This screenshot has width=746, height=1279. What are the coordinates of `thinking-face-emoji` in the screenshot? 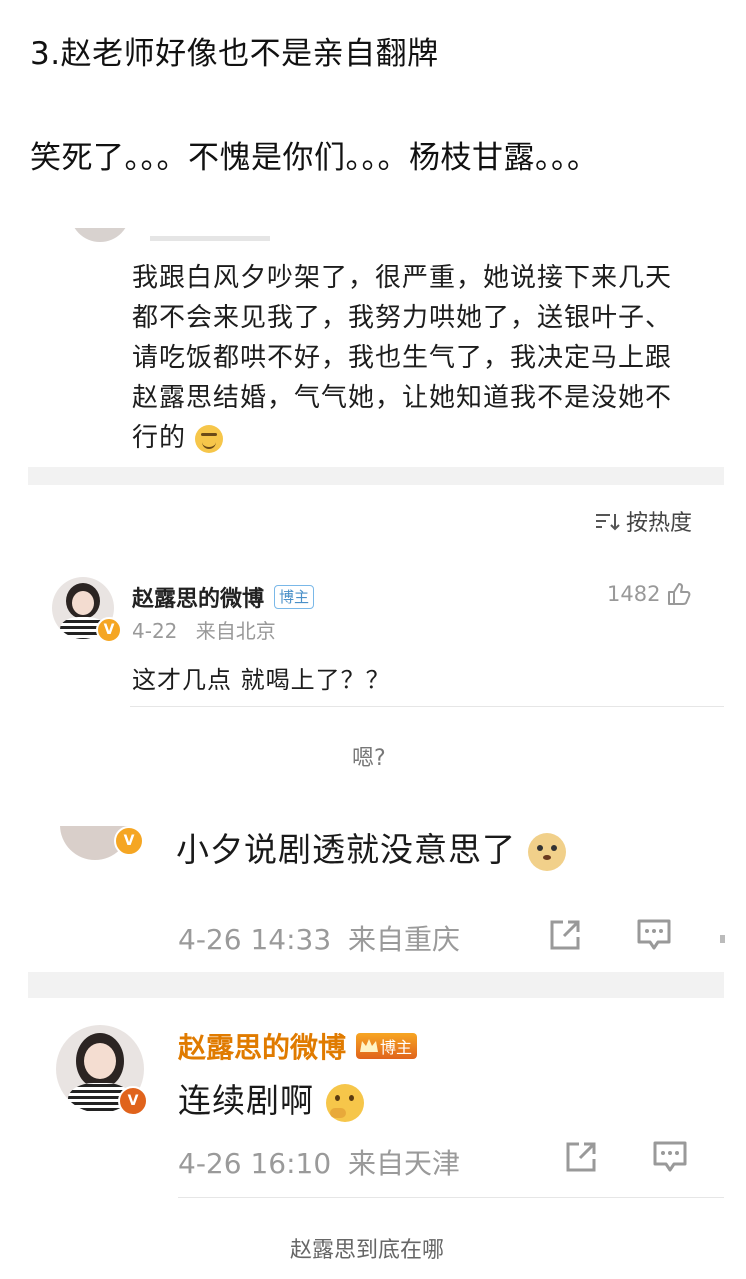 It's located at (344, 1102).